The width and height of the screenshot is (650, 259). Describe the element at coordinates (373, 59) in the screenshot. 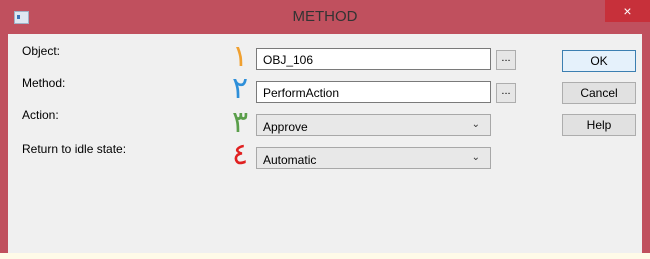

I see `object-field: OBJ_106` at that location.